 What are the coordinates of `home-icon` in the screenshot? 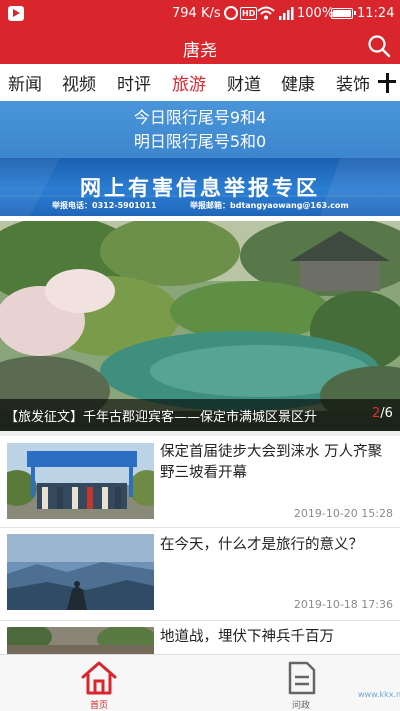 It's located at (99, 678).